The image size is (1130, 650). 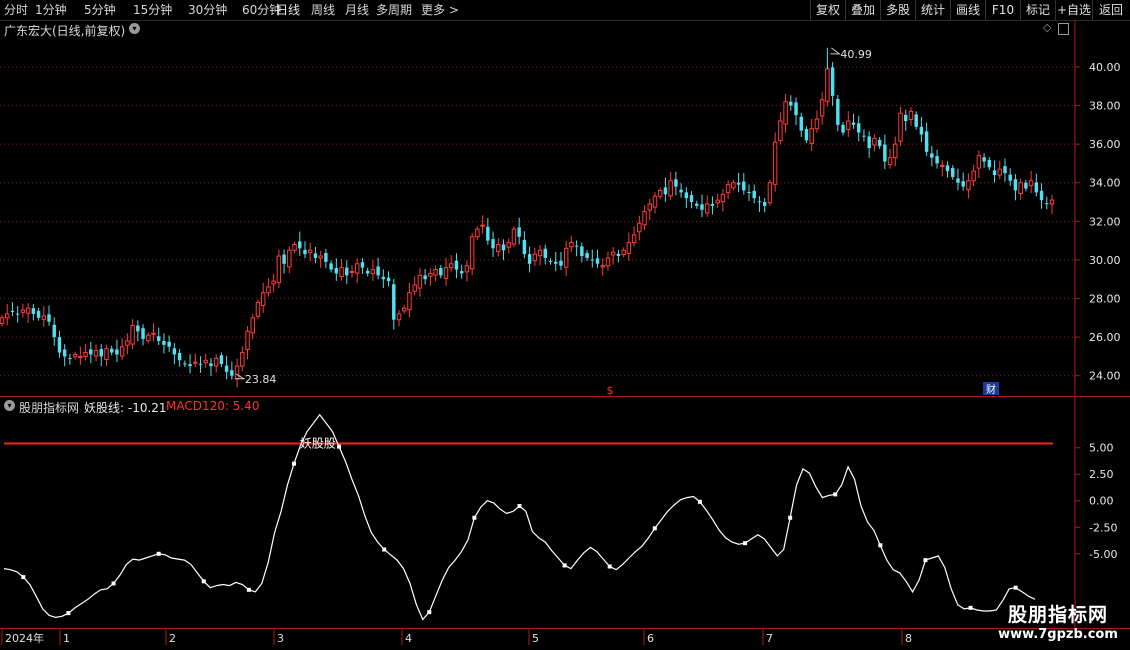 I want to click on indicator-tick-label: 5.00, so click(x=1101, y=448).